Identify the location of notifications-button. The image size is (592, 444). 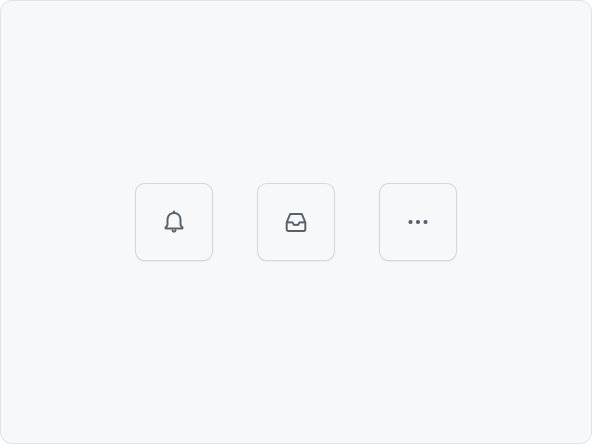
(174, 222).